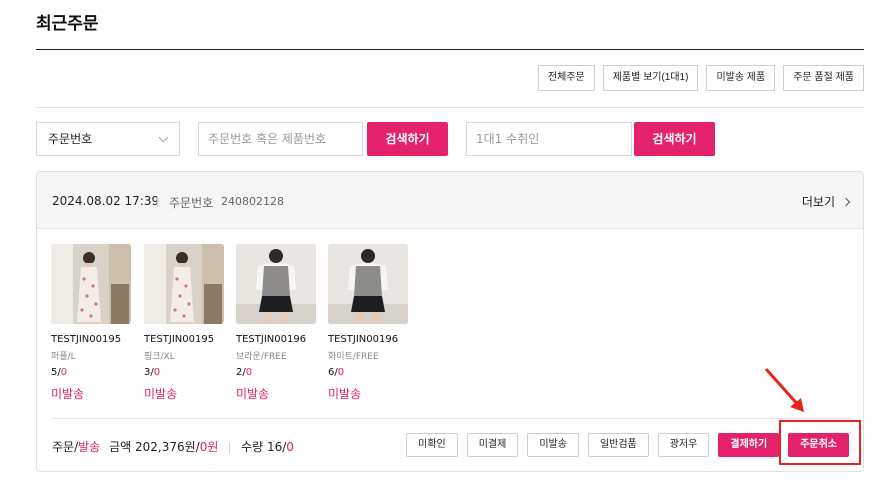 The height and width of the screenshot is (483, 882). What do you see at coordinates (784, 389) in the screenshot?
I see `annotation-arrow-icon` at bounding box center [784, 389].